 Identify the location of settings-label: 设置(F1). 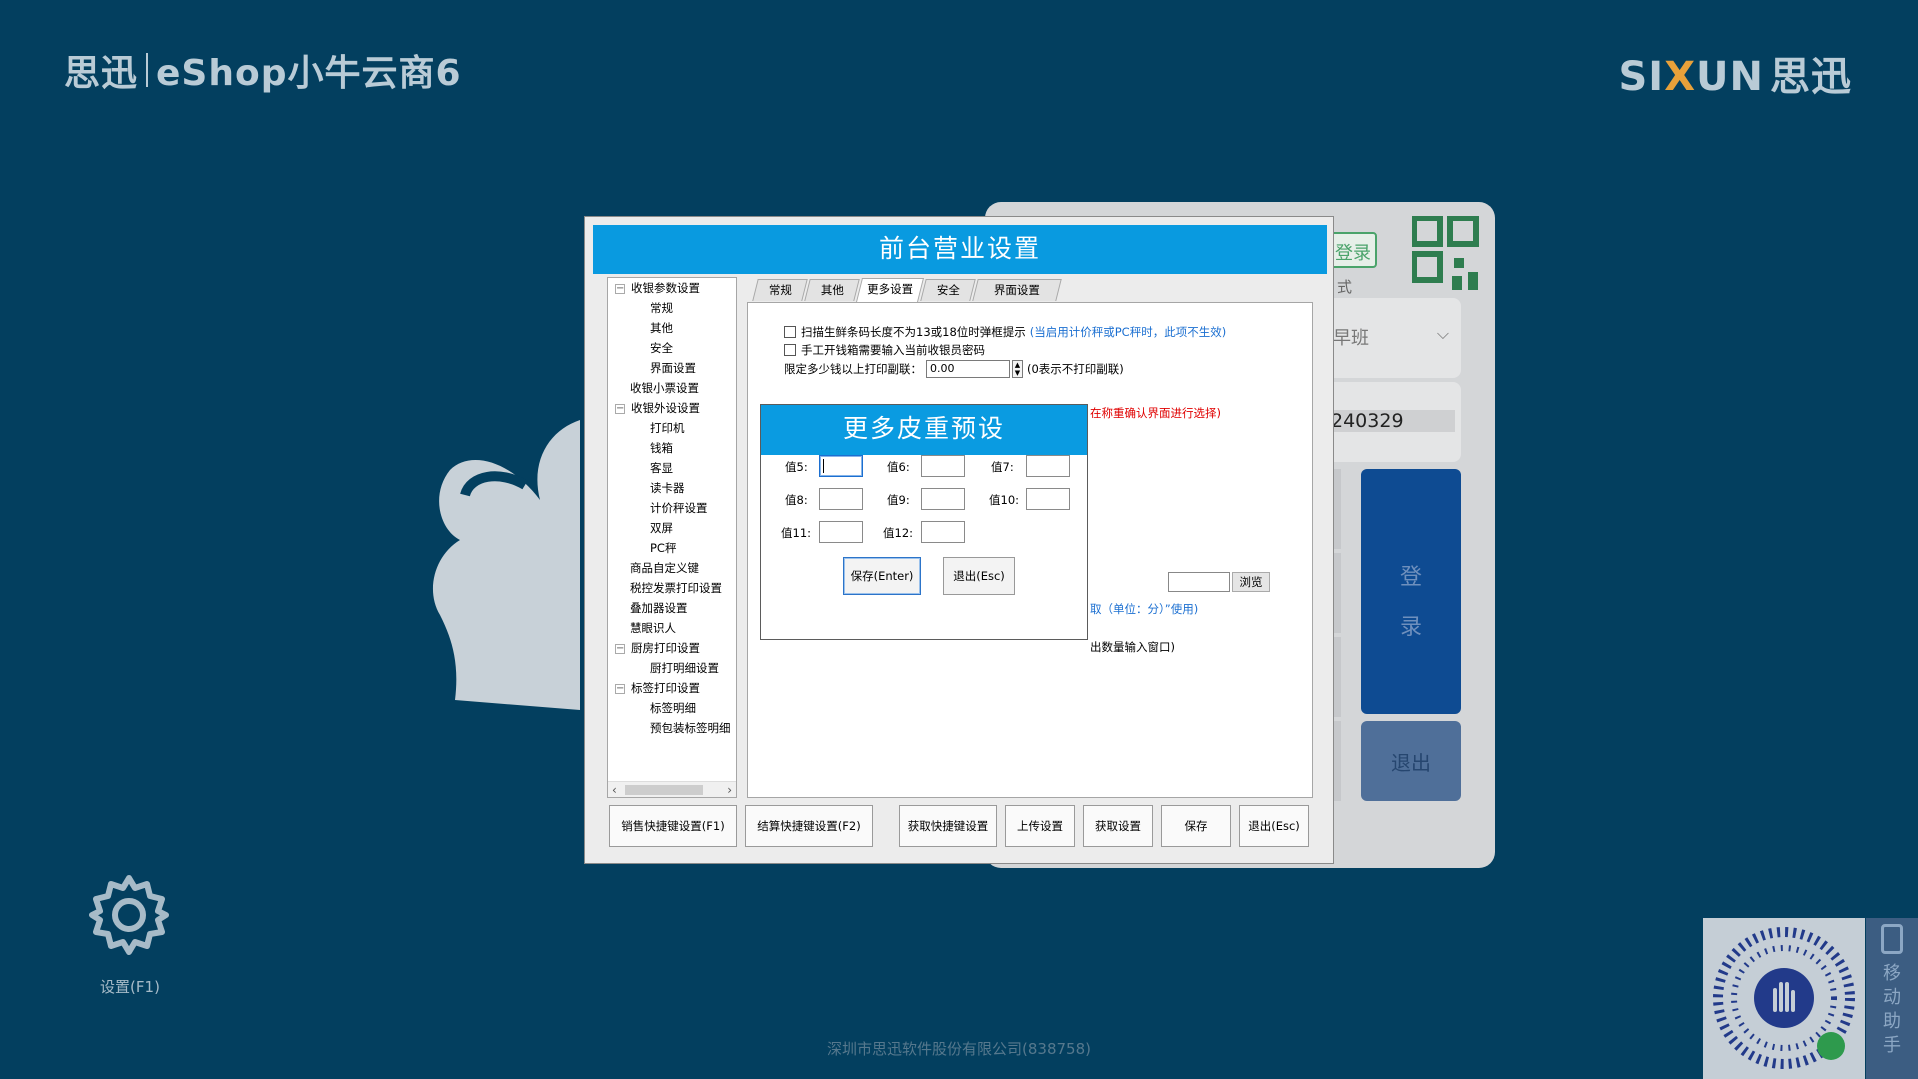
(130, 986).